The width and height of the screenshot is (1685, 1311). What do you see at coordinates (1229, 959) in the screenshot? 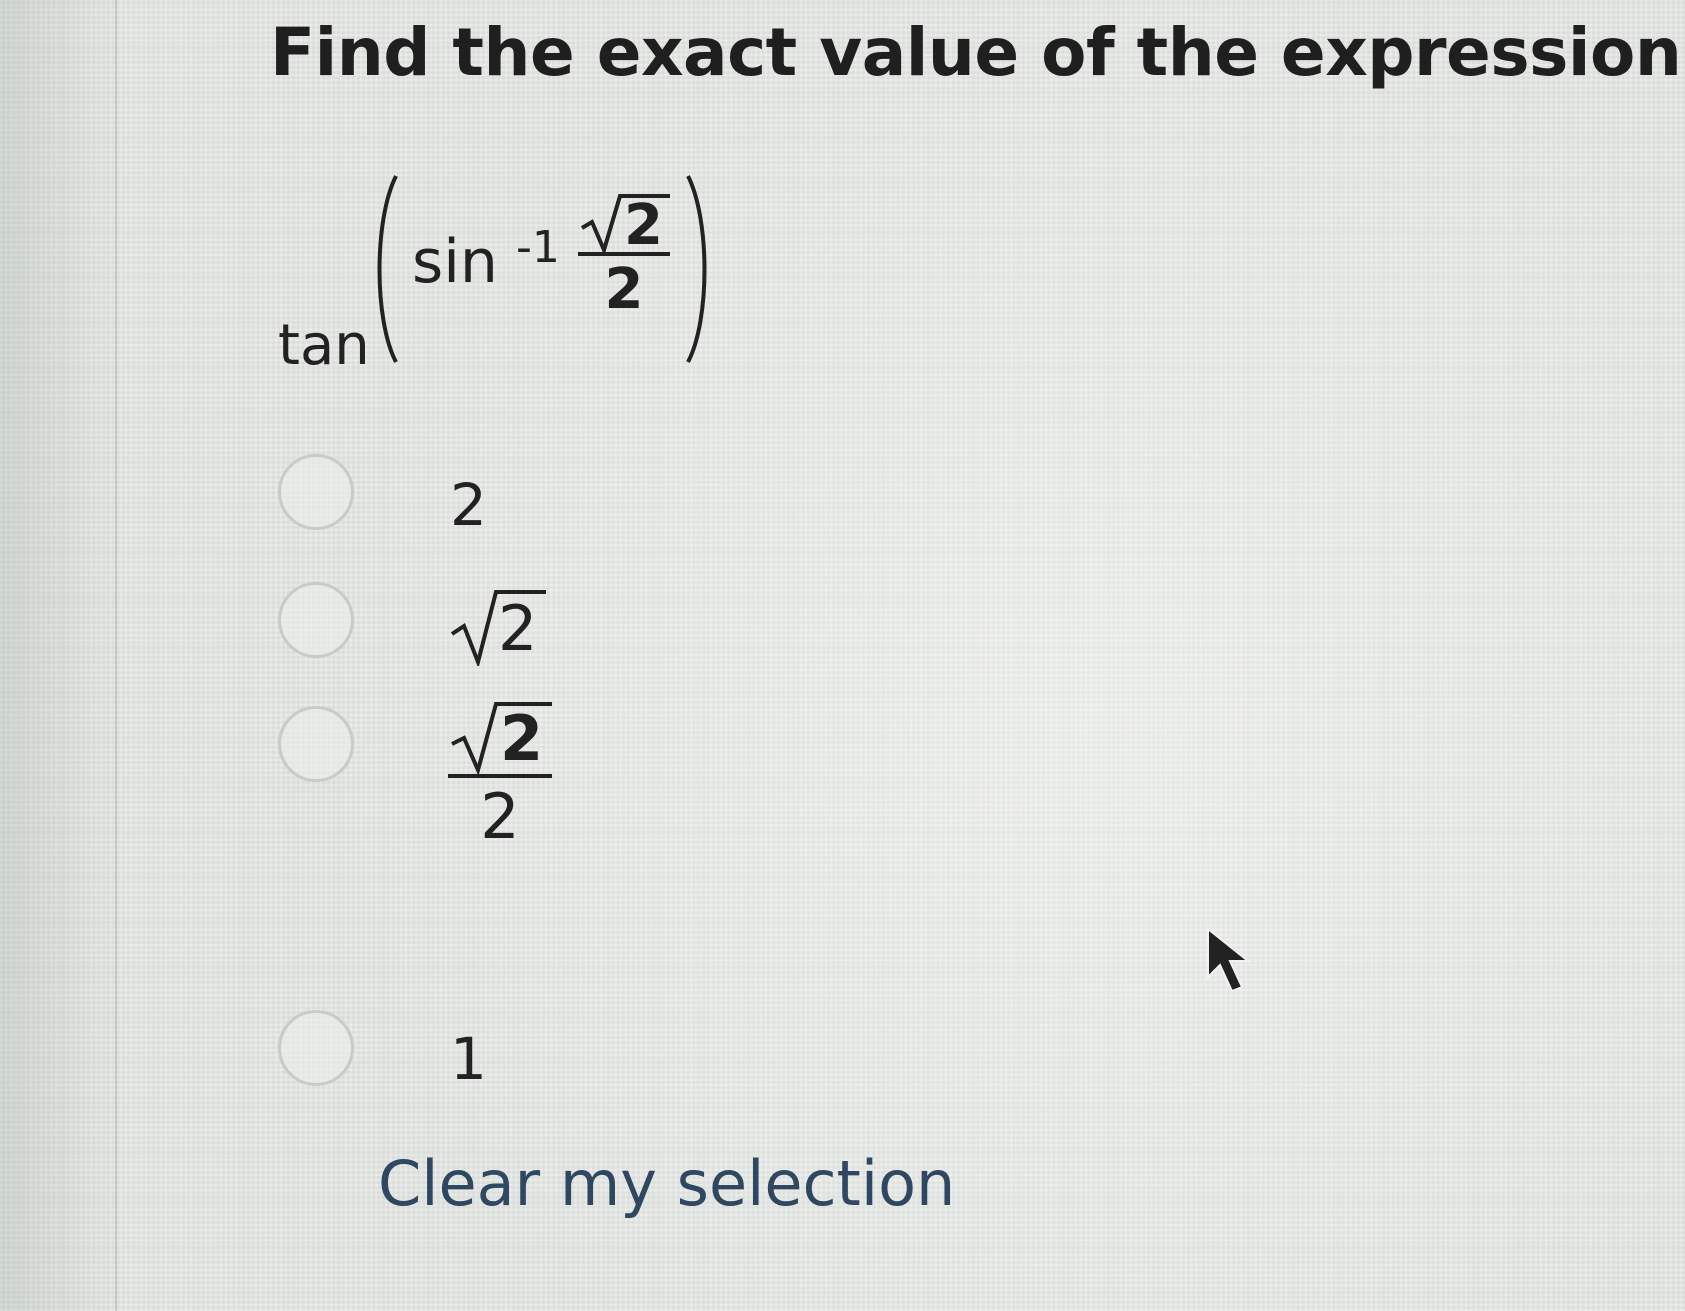
I see `mouse-pointer-arrow-icon` at bounding box center [1229, 959].